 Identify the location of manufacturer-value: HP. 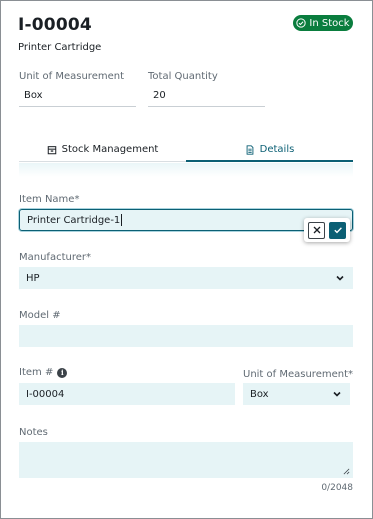
(33, 278).